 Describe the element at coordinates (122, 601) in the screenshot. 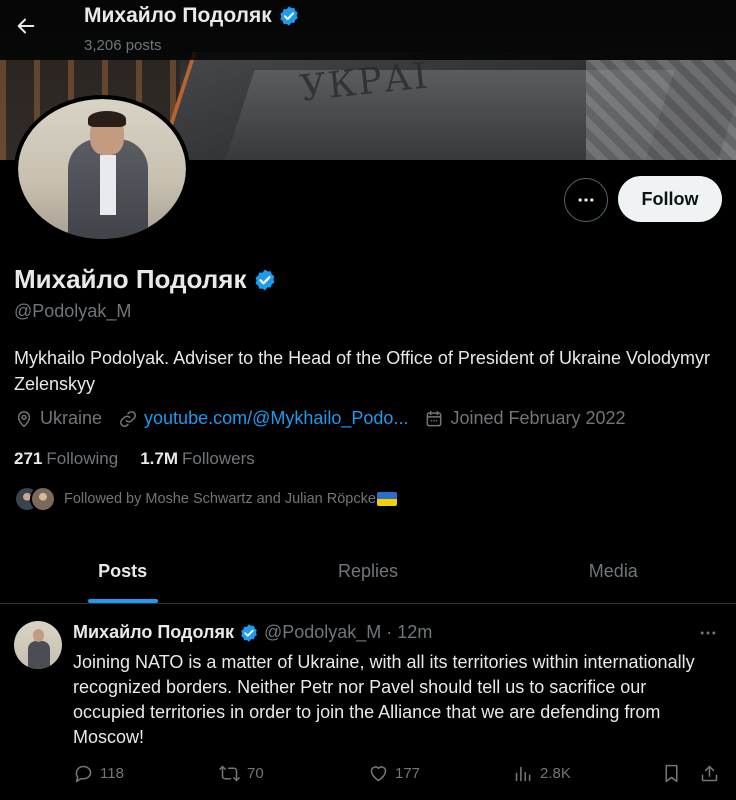

I see `active-tab-indicator` at that location.